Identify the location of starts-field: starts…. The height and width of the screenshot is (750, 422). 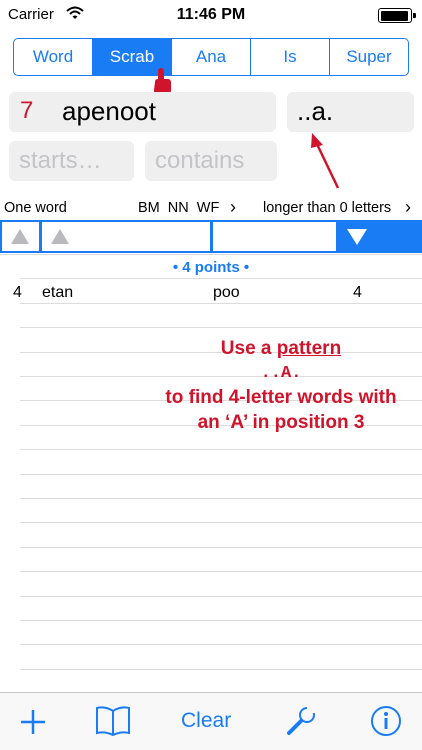
(71, 161).